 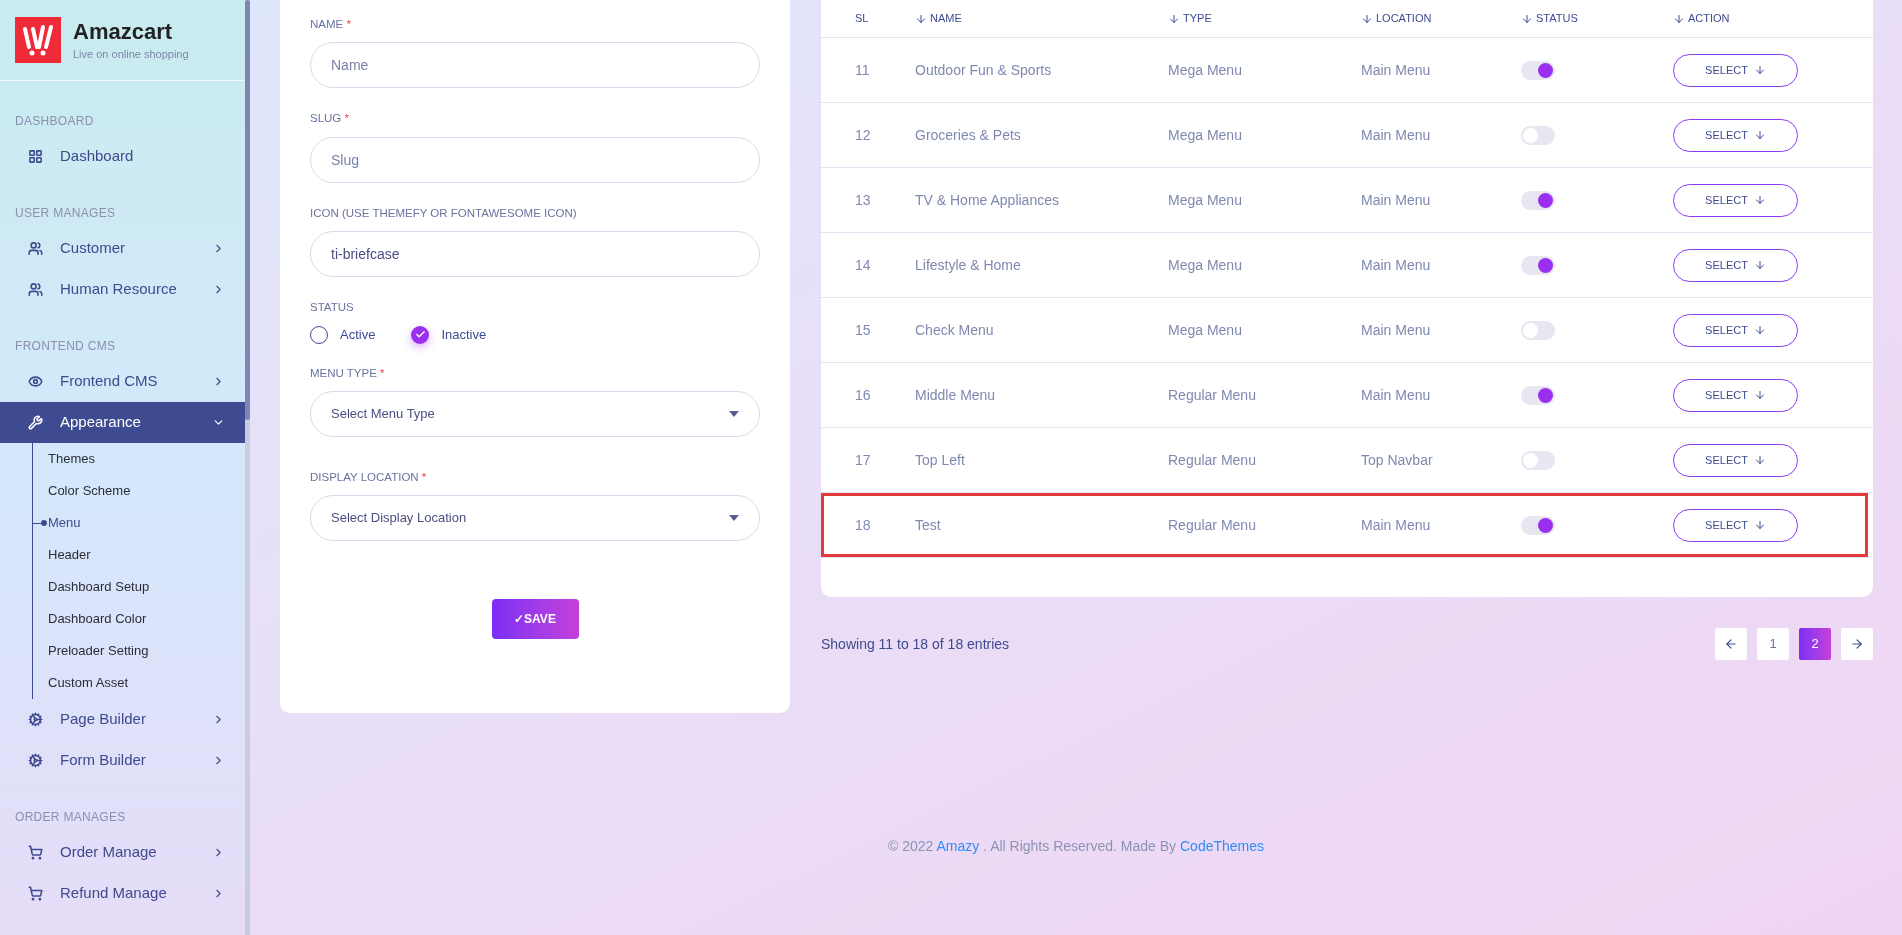 What do you see at coordinates (983, 70) in the screenshot?
I see `table-cell-text: Outdoor Fun & Sports` at bounding box center [983, 70].